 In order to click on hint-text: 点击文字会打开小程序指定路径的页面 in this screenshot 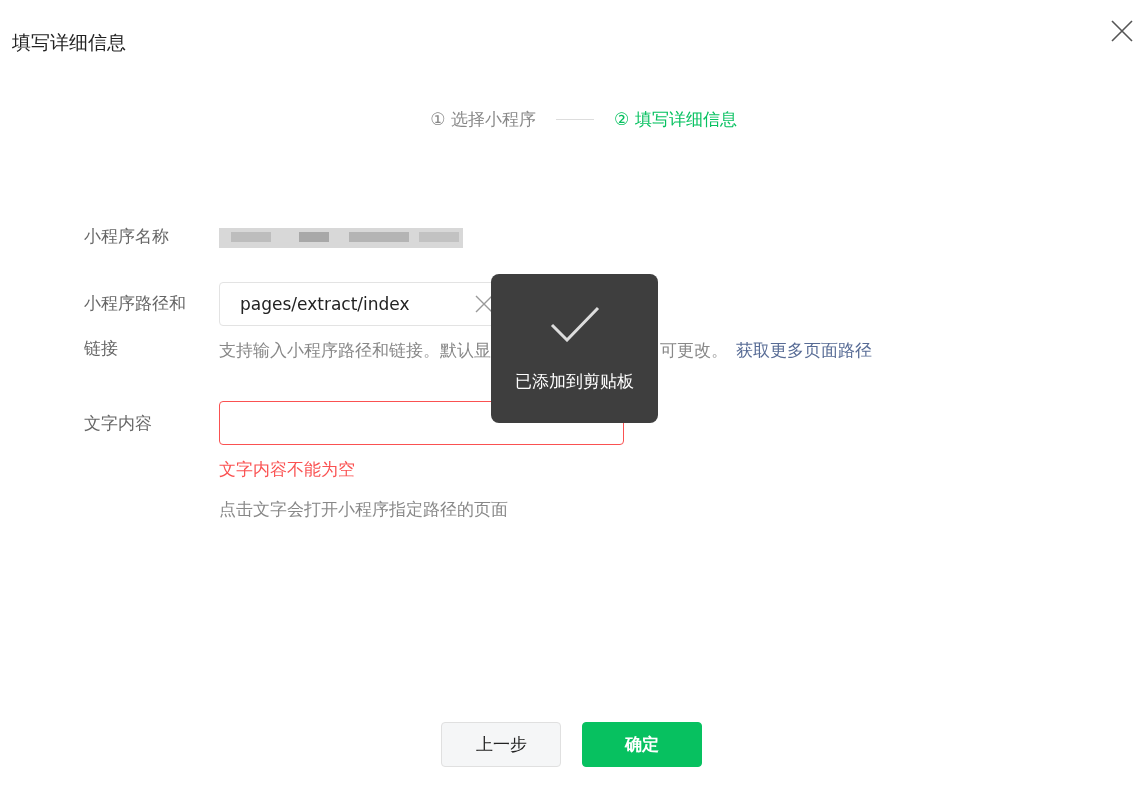, I will do `click(364, 509)`.